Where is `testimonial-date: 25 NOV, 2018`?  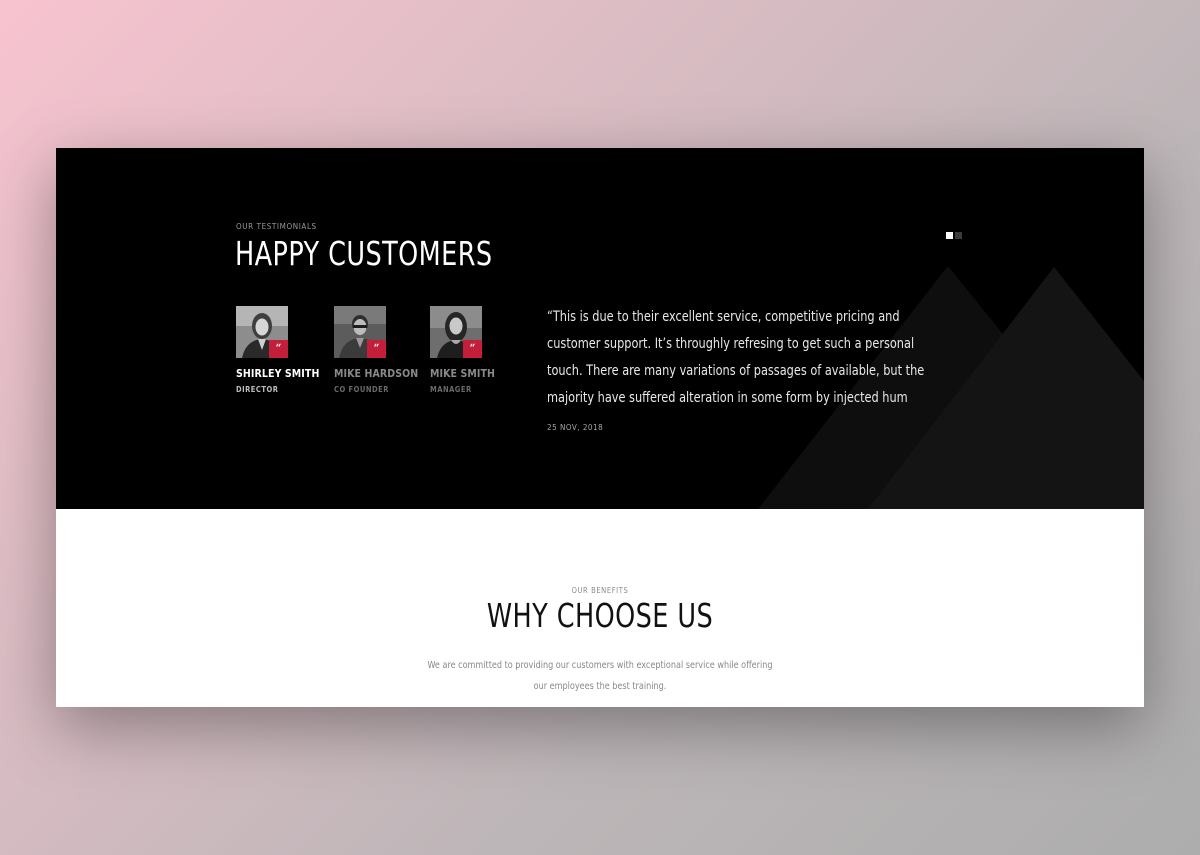 testimonial-date: 25 NOV, 2018 is located at coordinates (575, 427).